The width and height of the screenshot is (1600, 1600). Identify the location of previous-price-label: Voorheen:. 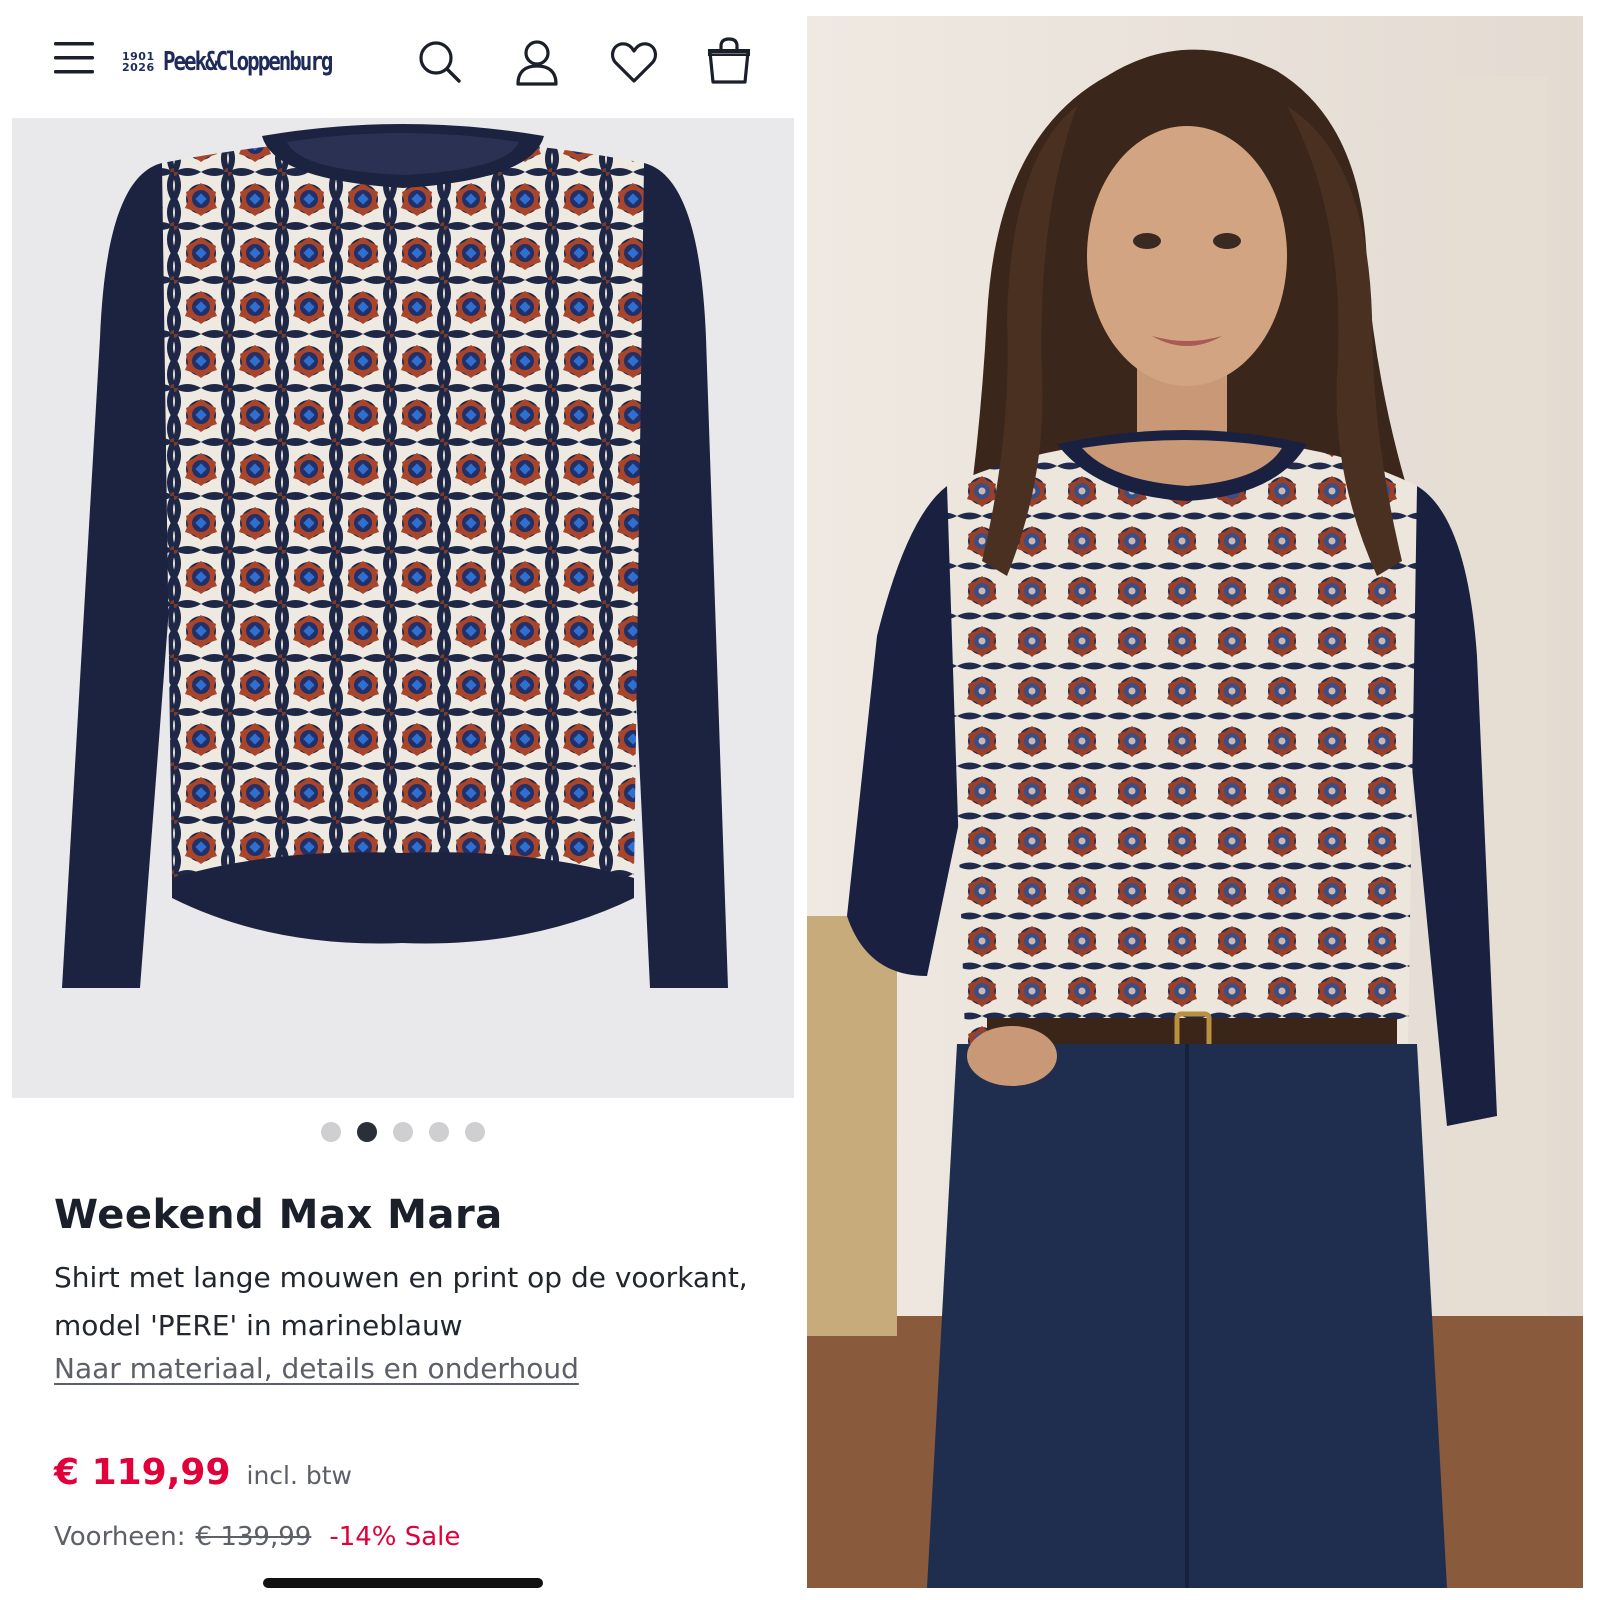
(120, 1537).